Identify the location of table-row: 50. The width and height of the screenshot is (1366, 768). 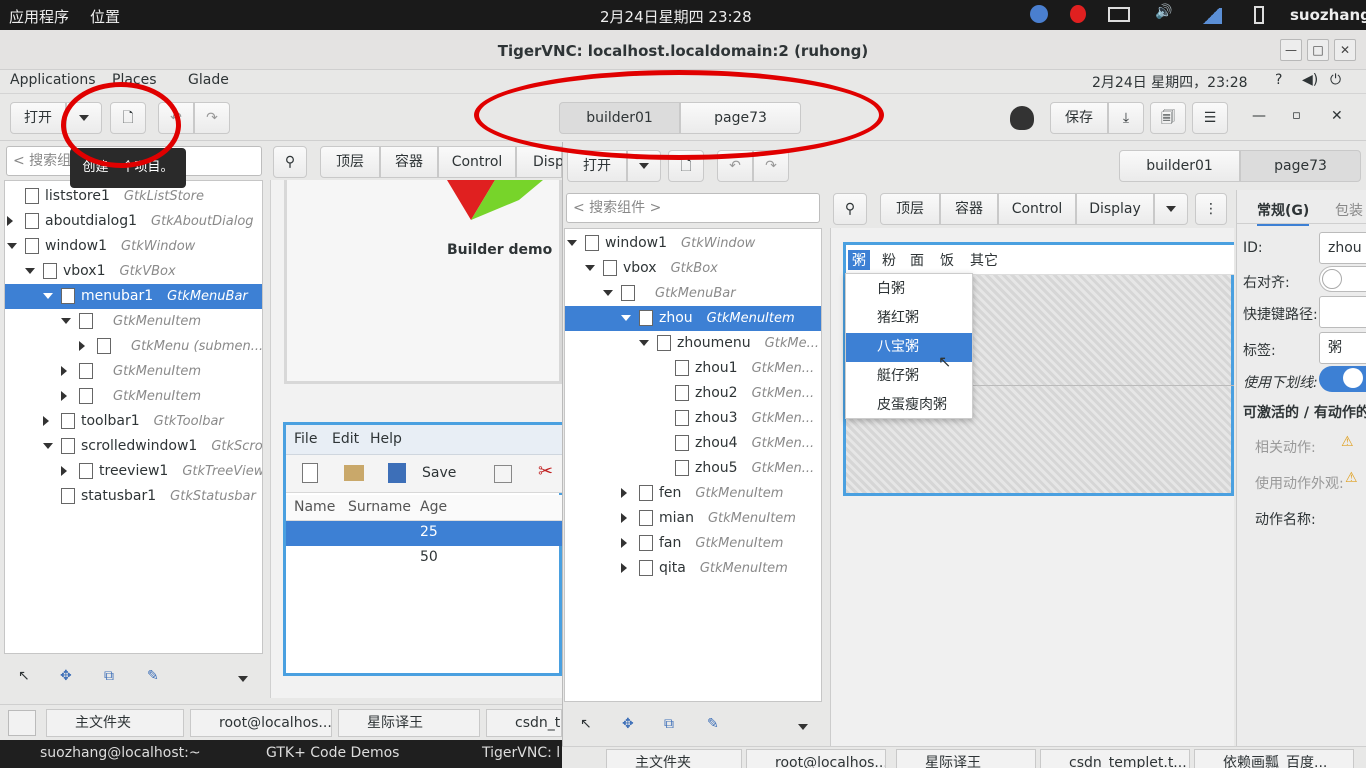
(424, 558).